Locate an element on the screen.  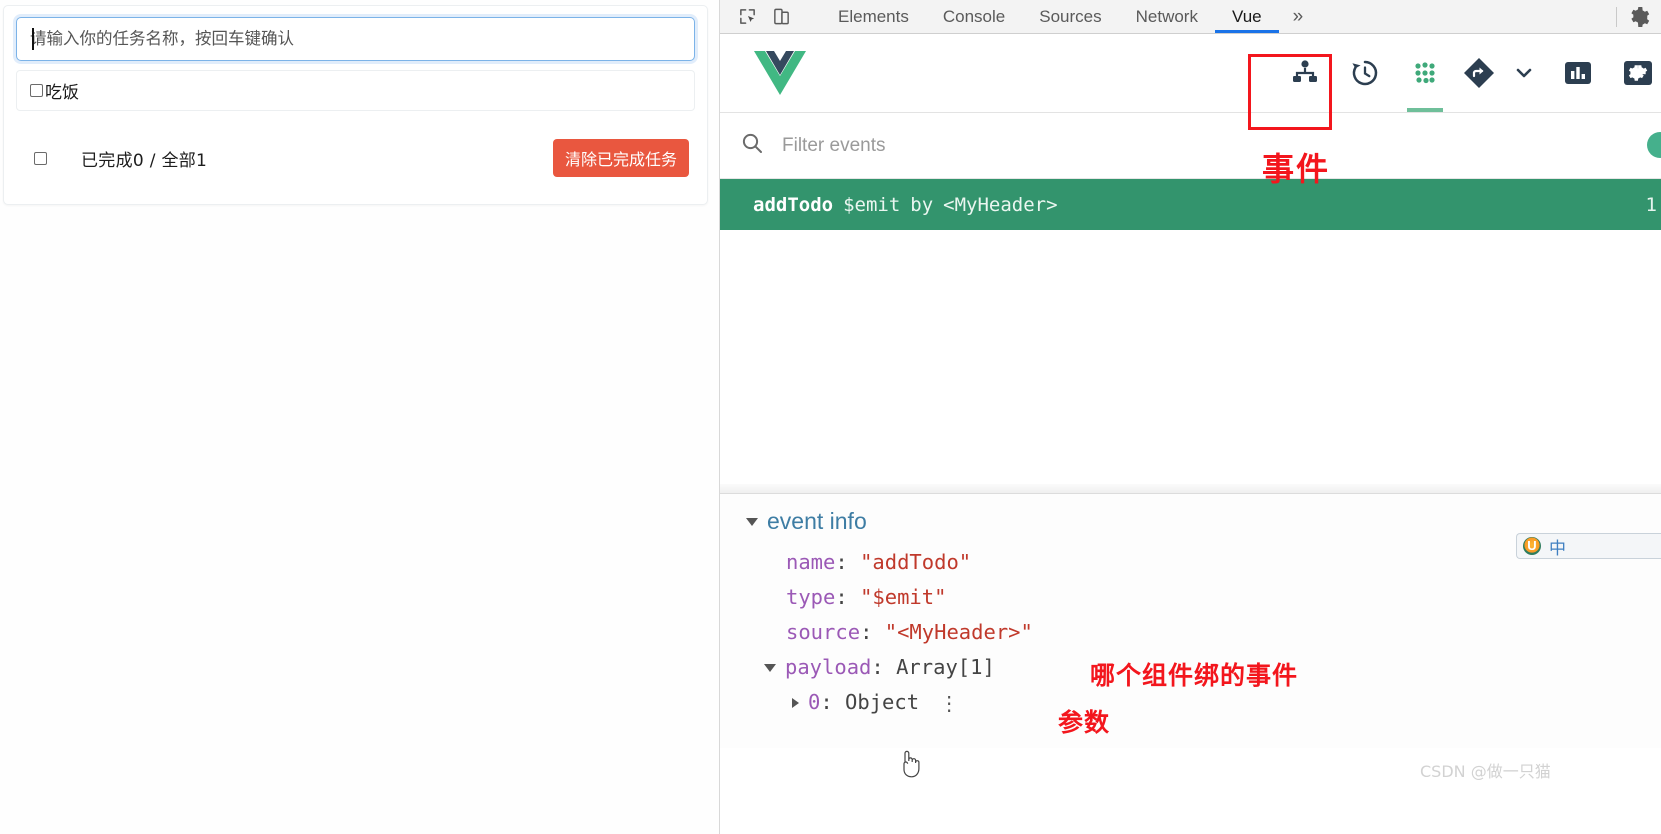
payload-triangle-down-icon is located at coordinates (770, 667).